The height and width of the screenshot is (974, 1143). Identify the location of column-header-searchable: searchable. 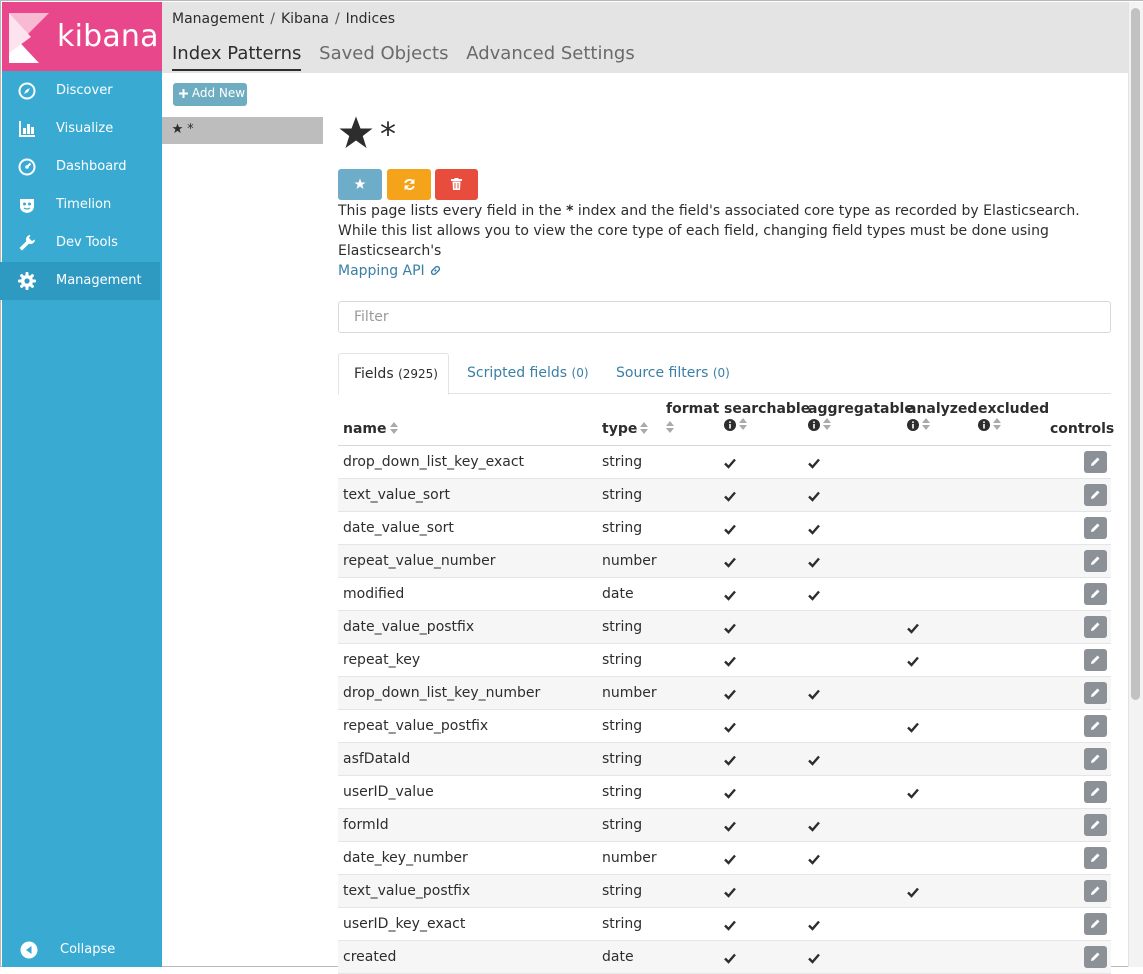
(767, 417).